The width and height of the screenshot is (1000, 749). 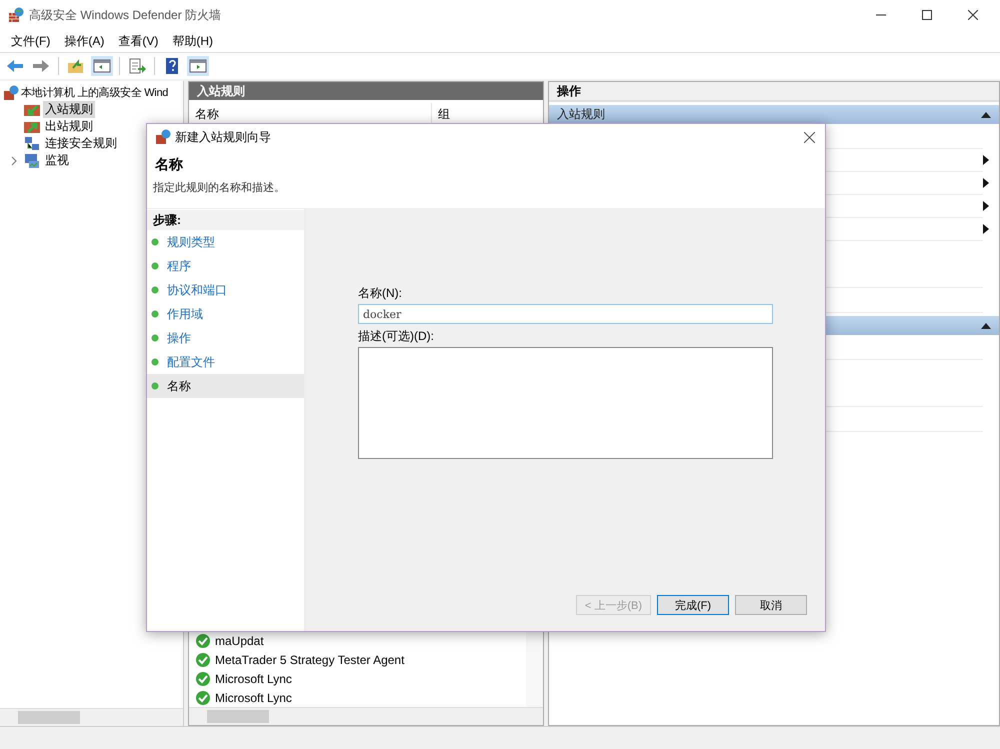 What do you see at coordinates (581, 114) in the screenshot?
I see `section-title: 入站规则` at bounding box center [581, 114].